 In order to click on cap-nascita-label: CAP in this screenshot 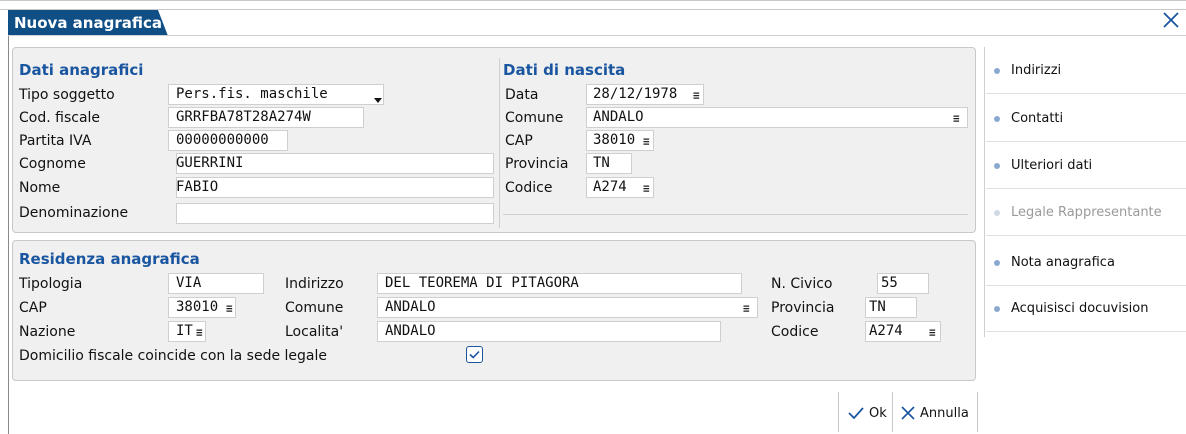, I will do `click(519, 141)`.